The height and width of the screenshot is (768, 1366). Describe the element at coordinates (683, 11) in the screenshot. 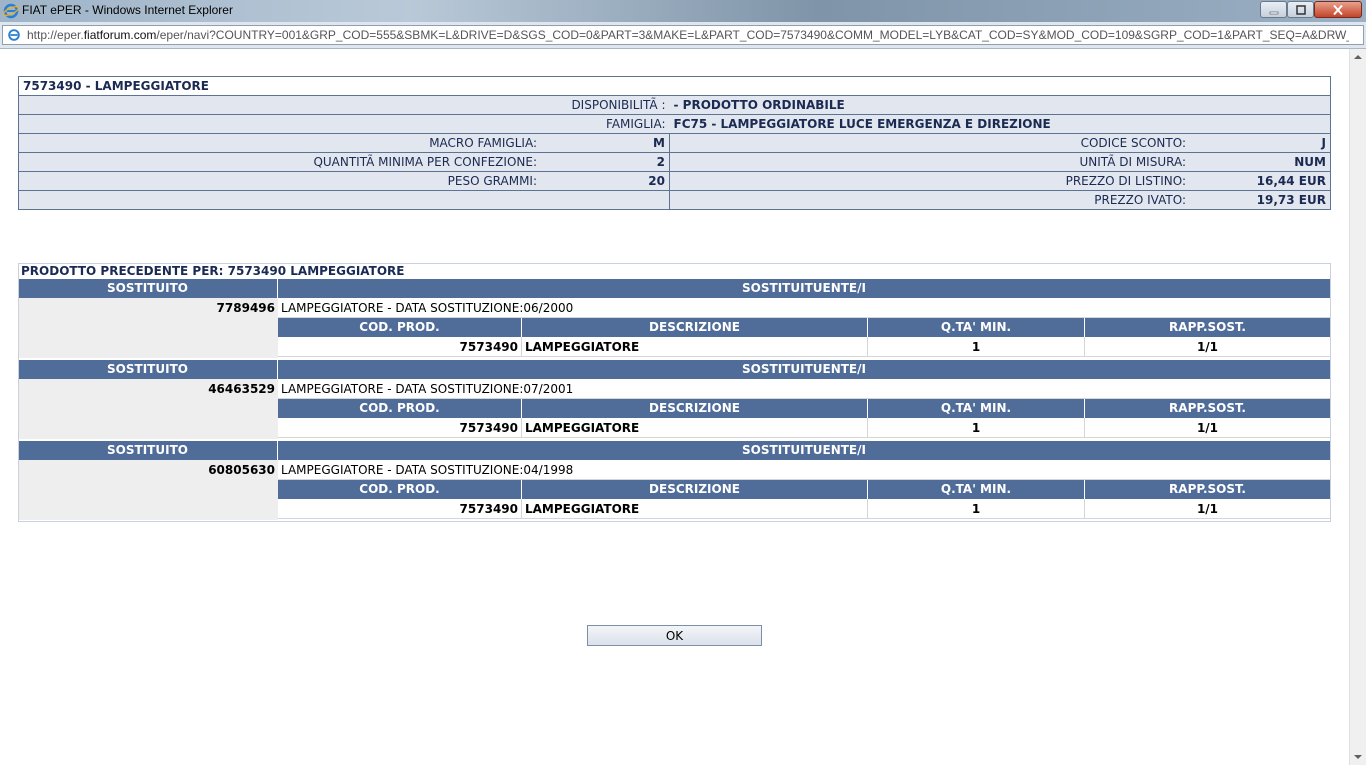

I see `window-titlebar: FIAT ePER - Windows Internet Explorer` at that location.